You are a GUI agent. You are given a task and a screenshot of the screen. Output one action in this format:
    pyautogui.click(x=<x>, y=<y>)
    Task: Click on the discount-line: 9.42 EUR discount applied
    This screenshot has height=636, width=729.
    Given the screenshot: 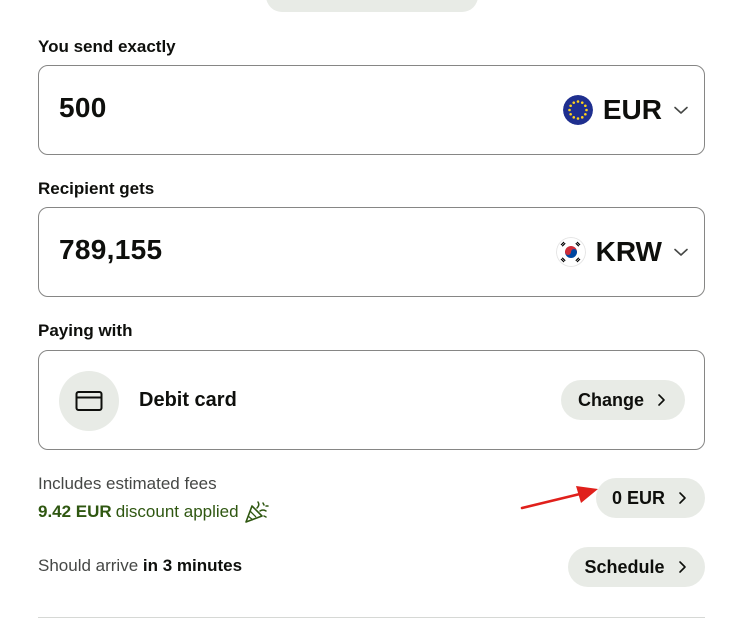 What is the action you would take?
    pyautogui.click(x=153, y=512)
    